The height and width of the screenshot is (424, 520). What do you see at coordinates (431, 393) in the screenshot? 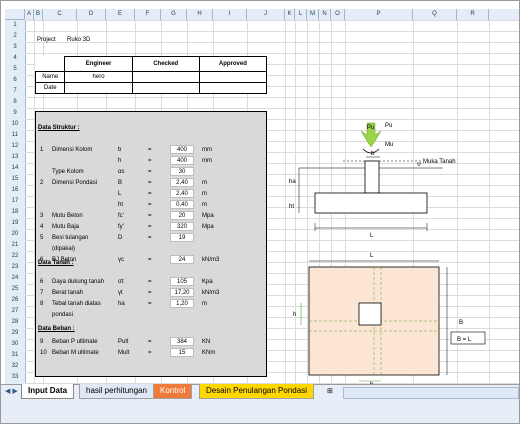
I see `horizontal-scrollbar` at bounding box center [431, 393].